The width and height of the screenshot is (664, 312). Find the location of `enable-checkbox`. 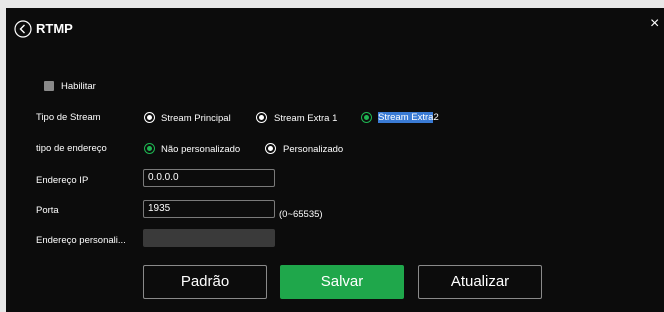

enable-checkbox is located at coordinates (49, 86).